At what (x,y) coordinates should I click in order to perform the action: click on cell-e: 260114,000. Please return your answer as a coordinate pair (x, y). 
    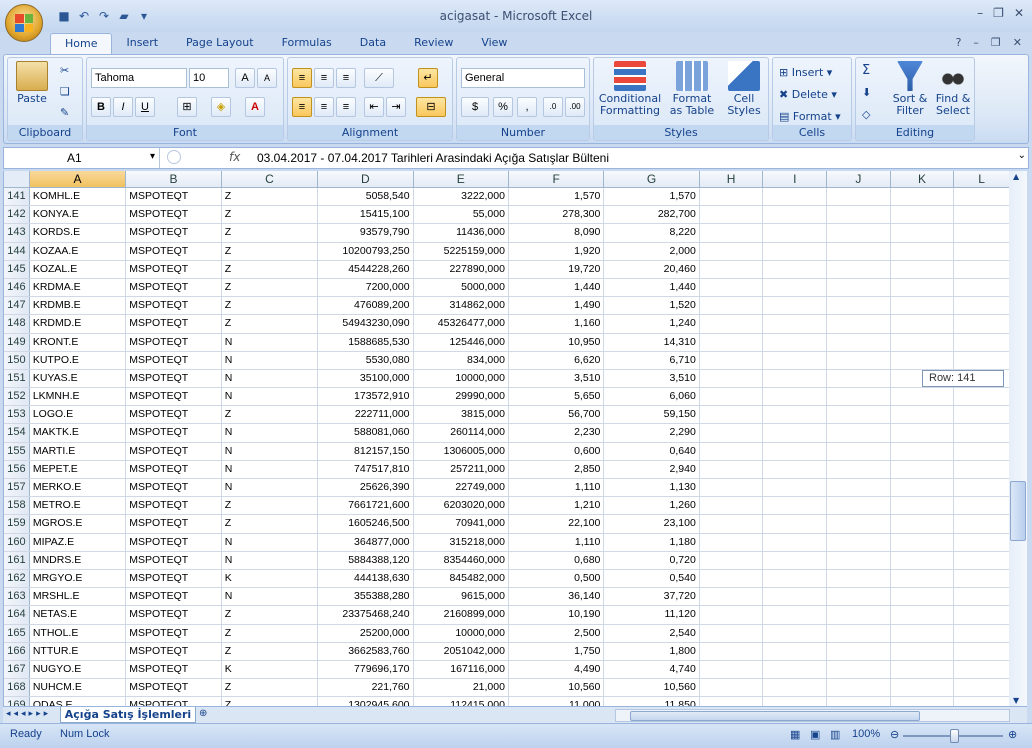
    Looking at the image, I should click on (461, 433).